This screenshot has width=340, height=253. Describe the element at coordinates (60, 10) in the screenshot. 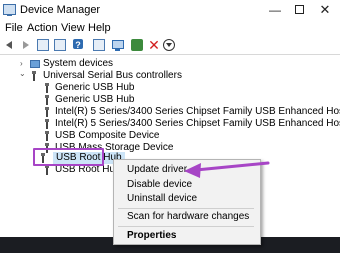

I see `window-title: Device Manager` at that location.